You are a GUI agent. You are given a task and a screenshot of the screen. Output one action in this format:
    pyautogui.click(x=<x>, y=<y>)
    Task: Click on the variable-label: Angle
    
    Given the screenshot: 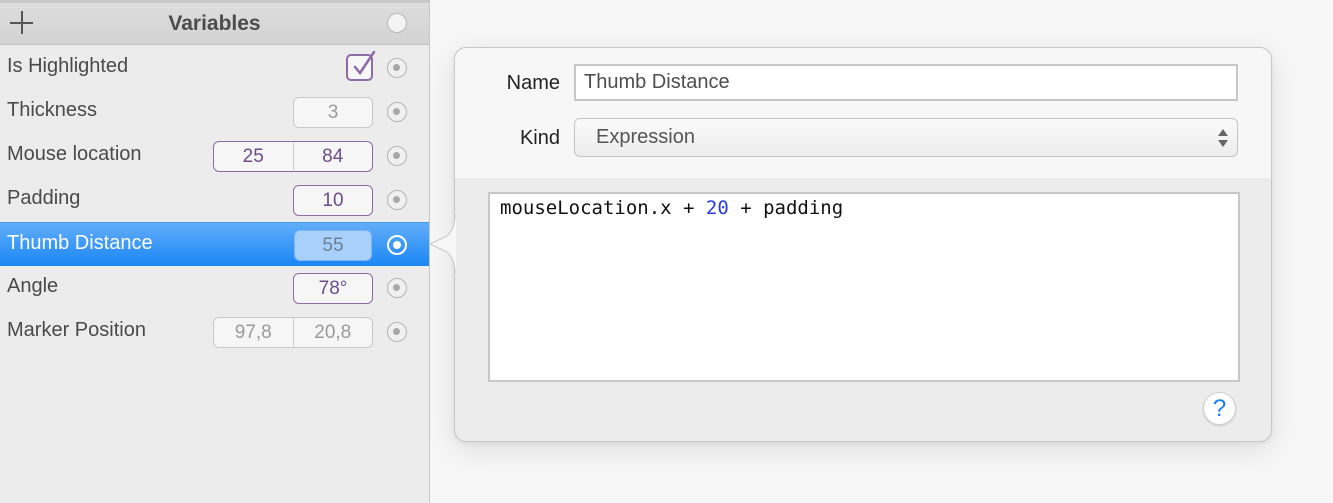 What is the action you would take?
    pyautogui.click(x=33, y=286)
    